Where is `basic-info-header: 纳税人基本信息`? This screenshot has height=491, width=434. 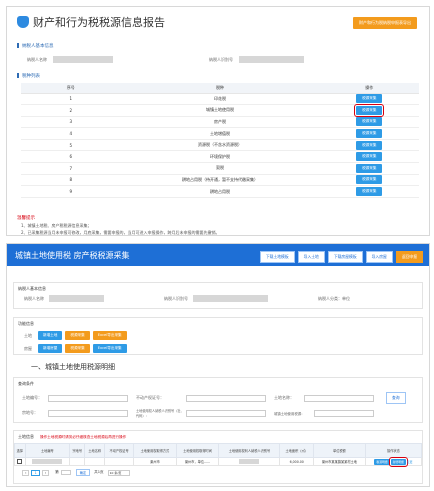 basic-info-header: 纳税人基本信息 is located at coordinates (32, 288).